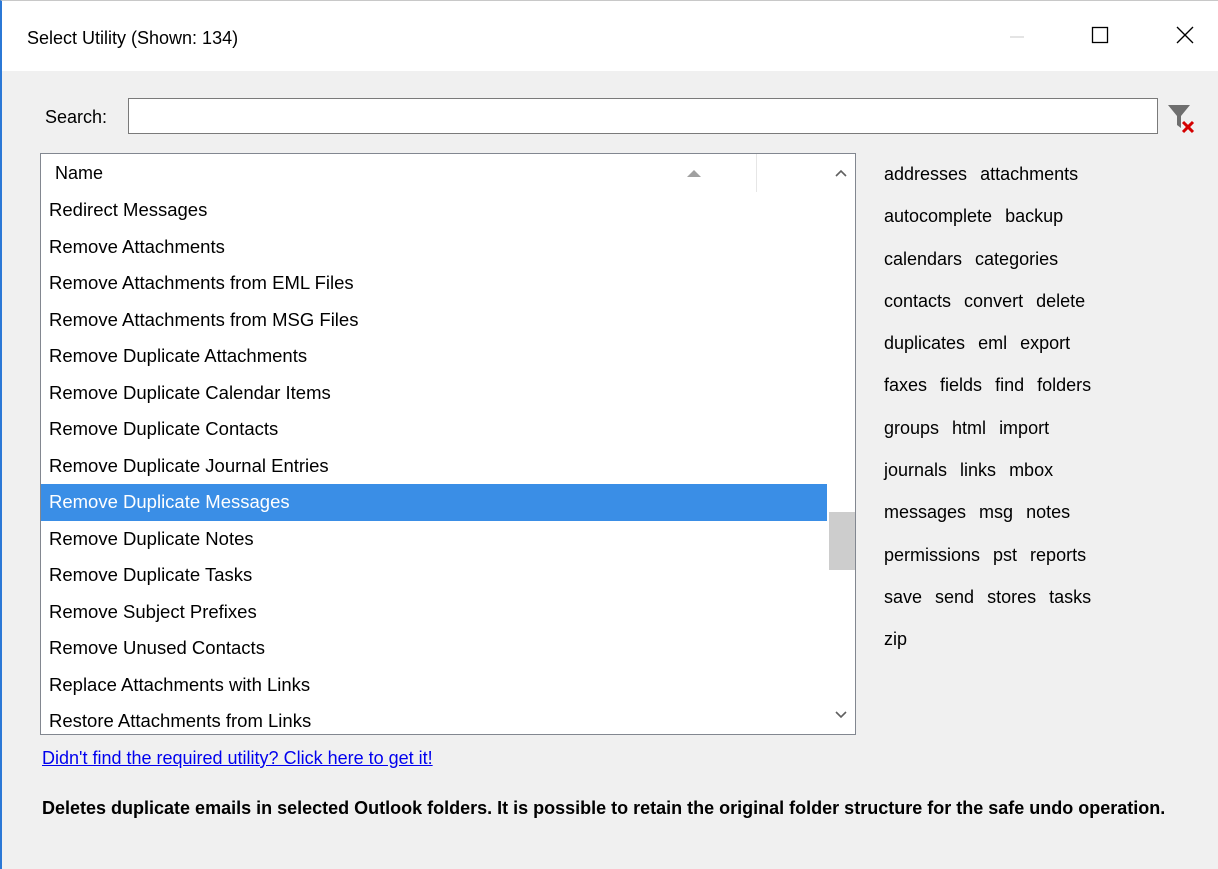 The width and height of the screenshot is (1218, 869). Describe the element at coordinates (434, 612) in the screenshot. I see `list-item: Remove Subject Prefixes` at that location.